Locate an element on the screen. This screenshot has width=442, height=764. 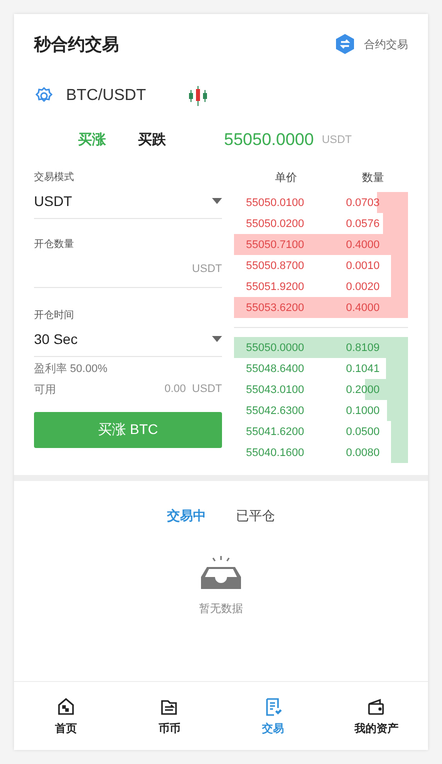
amount-cell: 0.2000 is located at coordinates (363, 390).